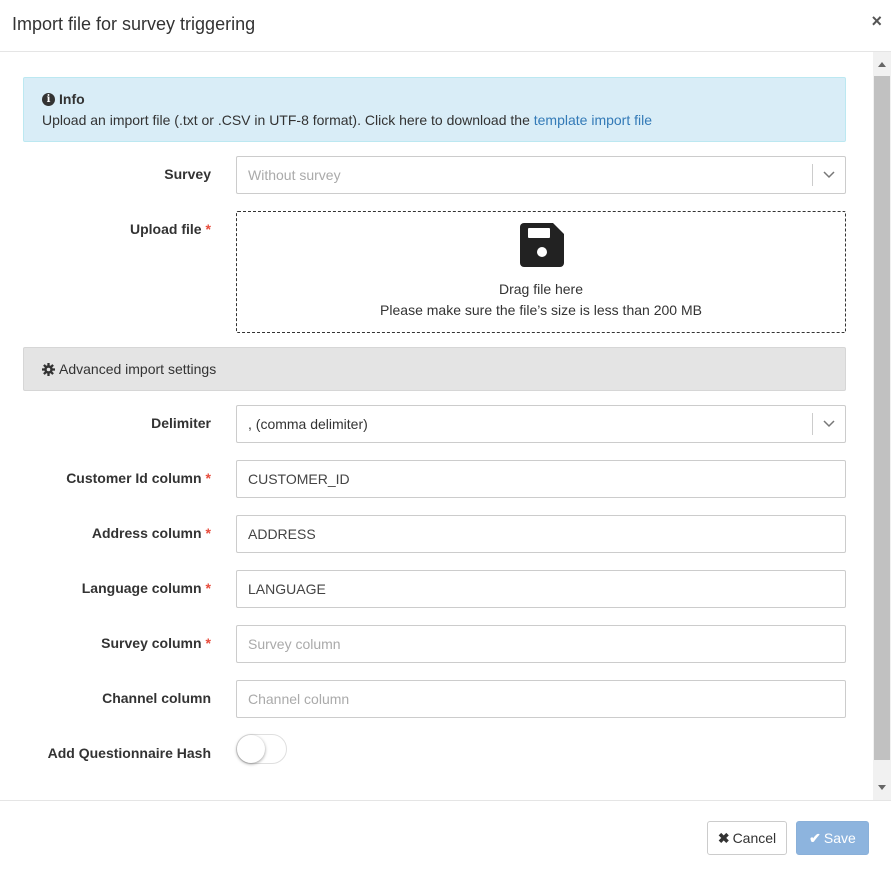 Image resolution: width=891 pixels, height=871 pixels. I want to click on modal-header: Import file for survey triggering ×, so click(445, 26).